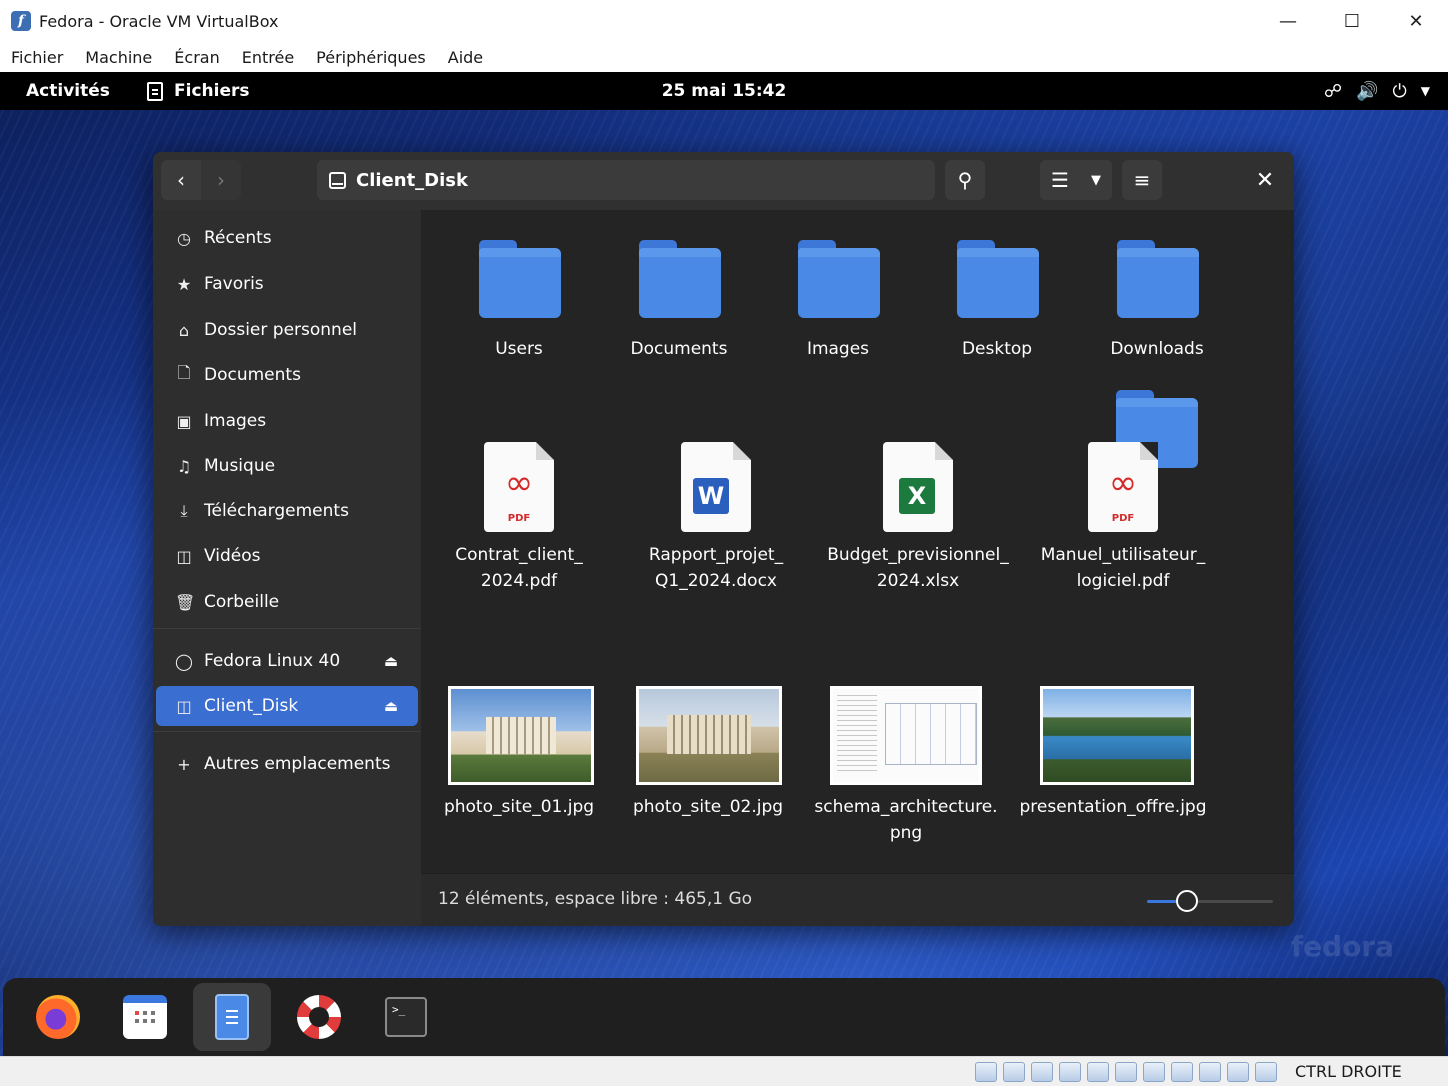 The image size is (1448, 1086). What do you see at coordinates (281, 330) in the screenshot?
I see `sidebar-item-label: Dossier personnel` at bounding box center [281, 330].